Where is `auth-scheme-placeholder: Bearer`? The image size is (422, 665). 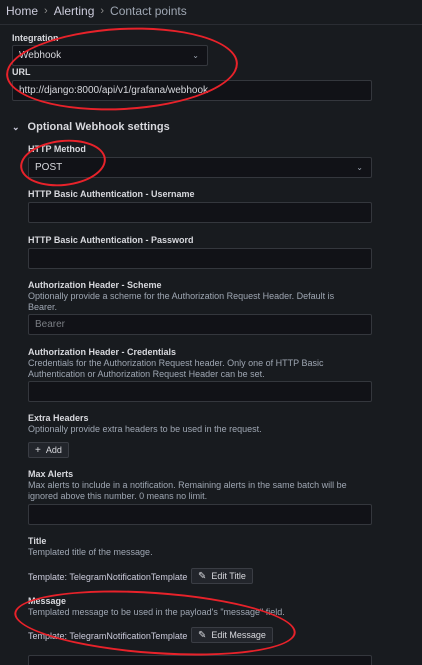 auth-scheme-placeholder: Bearer is located at coordinates (50, 324).